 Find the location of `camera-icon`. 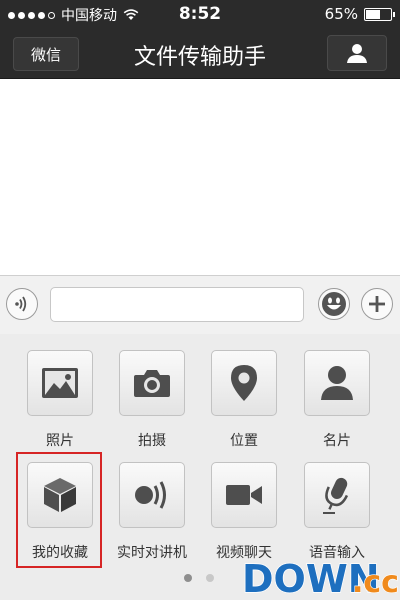

camera-icon is located at coordinates (152, 383).